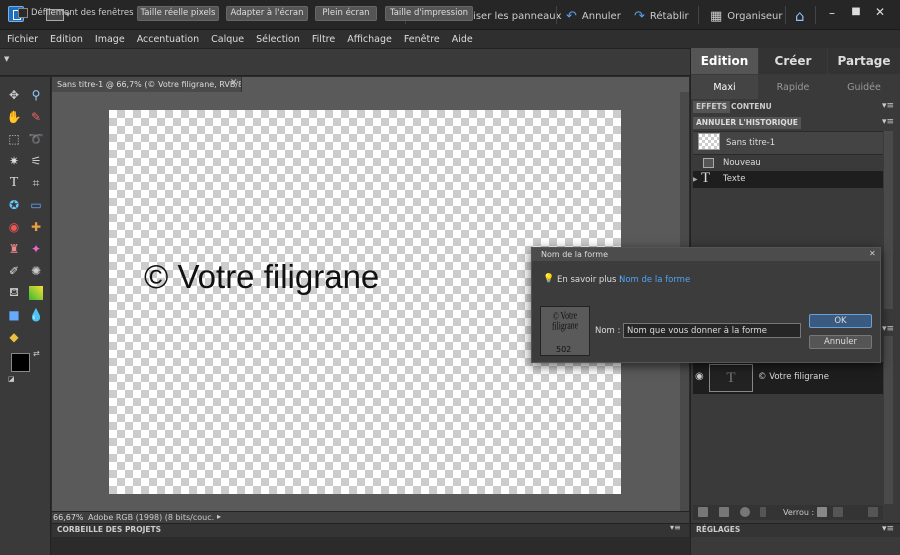  Describe the element at coordinates (109, 529) in the screenshot. I see `project-bin-label: CORBEILLE DES PROJETS` at that location.